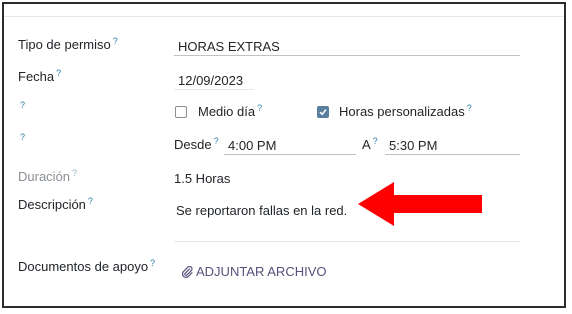 The image size is (572, 314). I want to click on description-label: Descripción?, so click(55, 203).